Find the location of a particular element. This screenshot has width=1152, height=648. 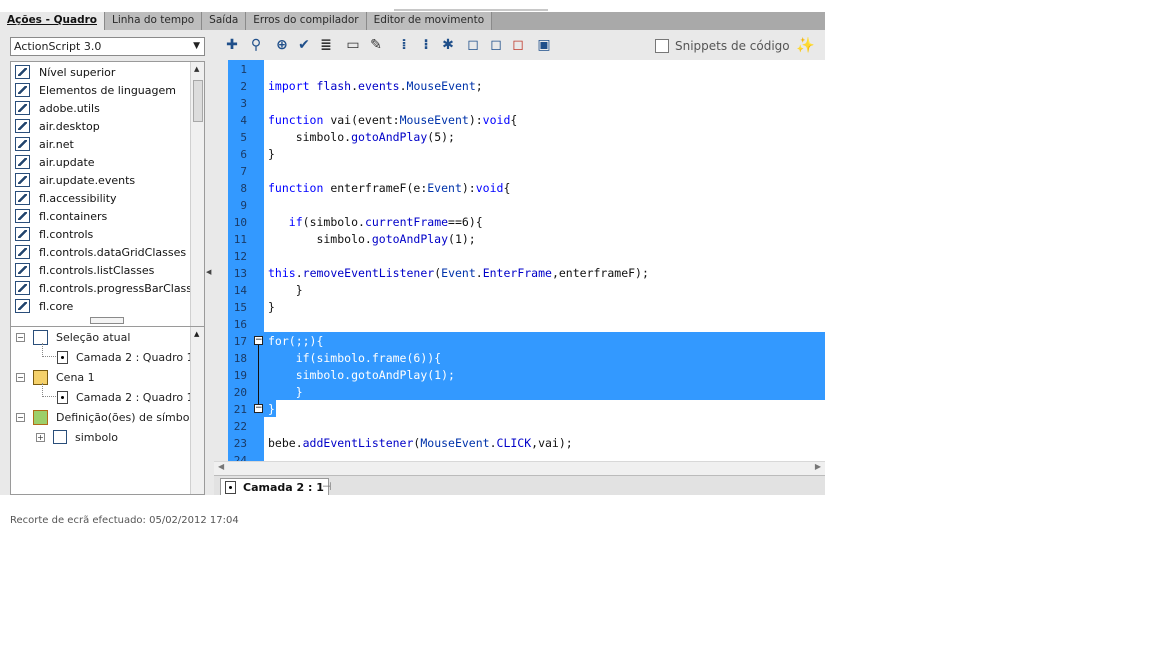

line-number: 15 is located at coordinates (240, 307).